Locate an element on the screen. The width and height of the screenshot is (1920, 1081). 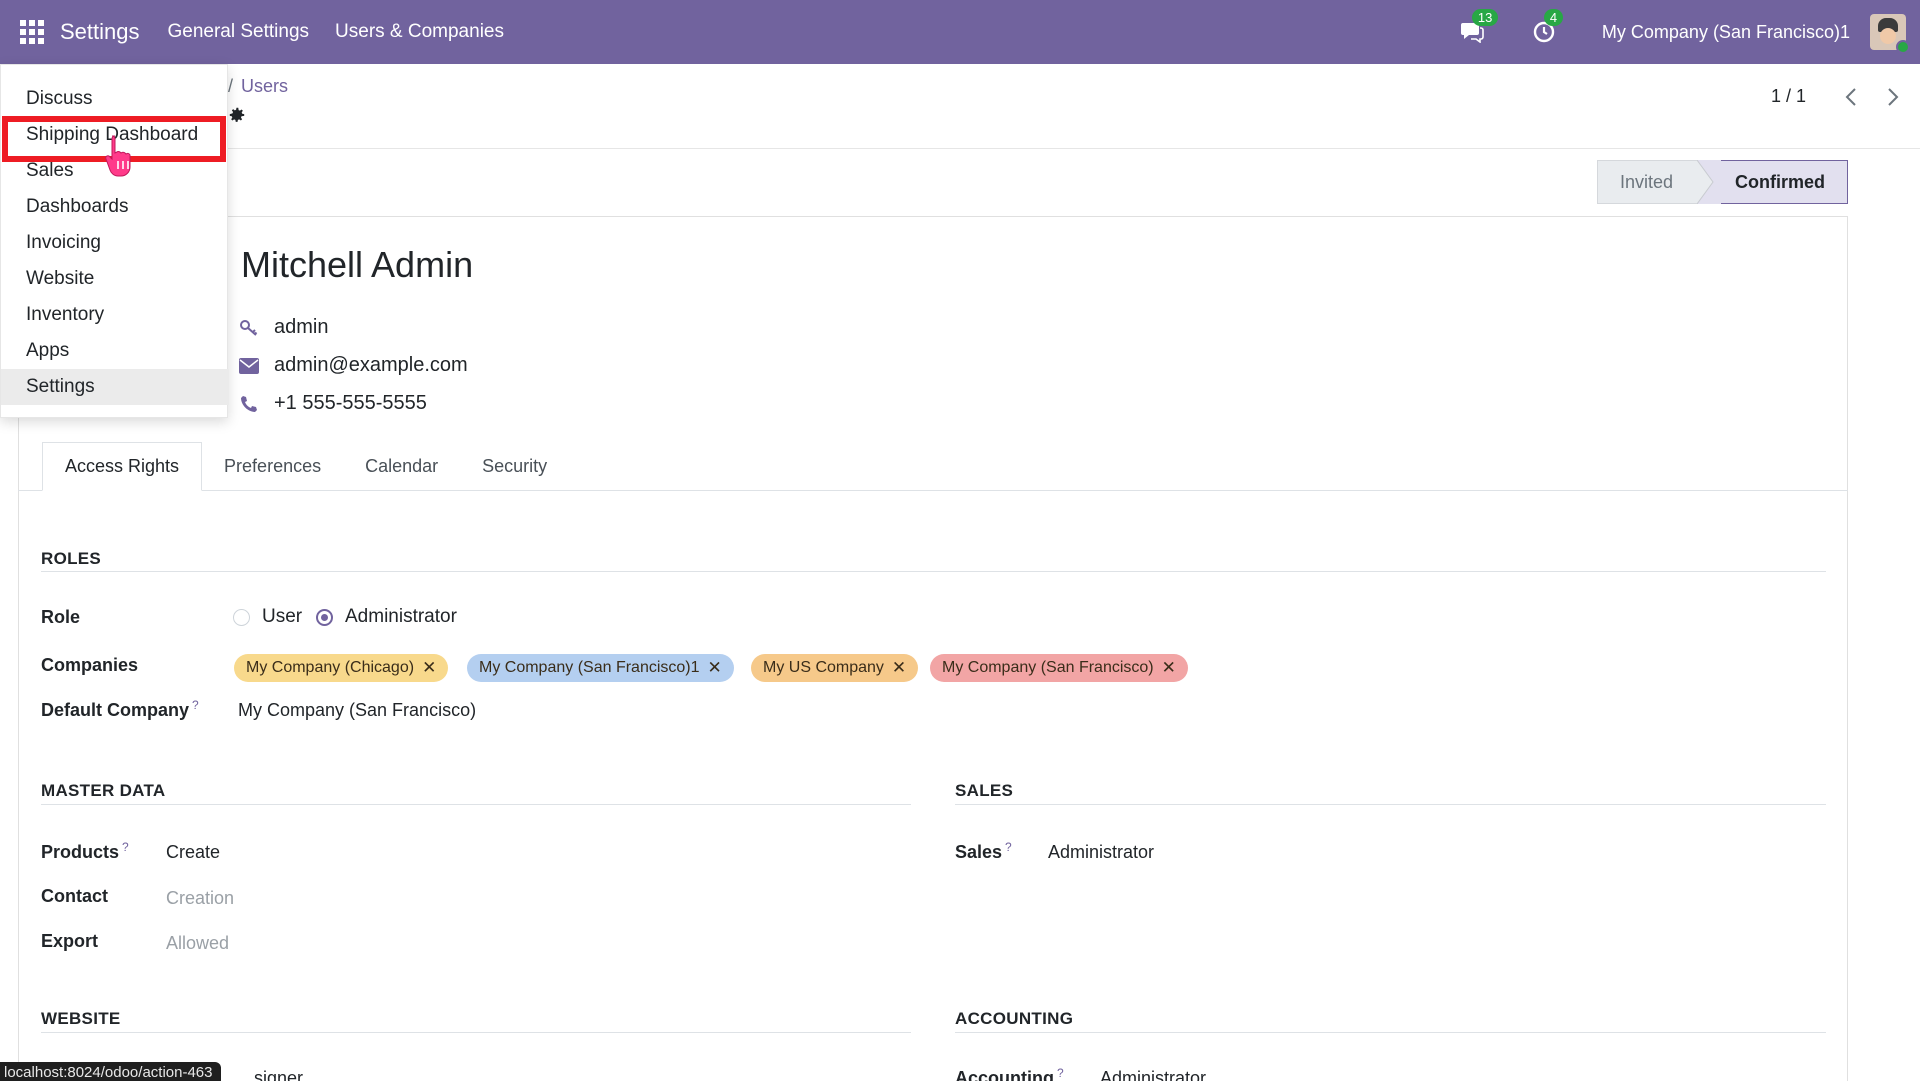
products-label: Products? is located at coordinates (85, 851).